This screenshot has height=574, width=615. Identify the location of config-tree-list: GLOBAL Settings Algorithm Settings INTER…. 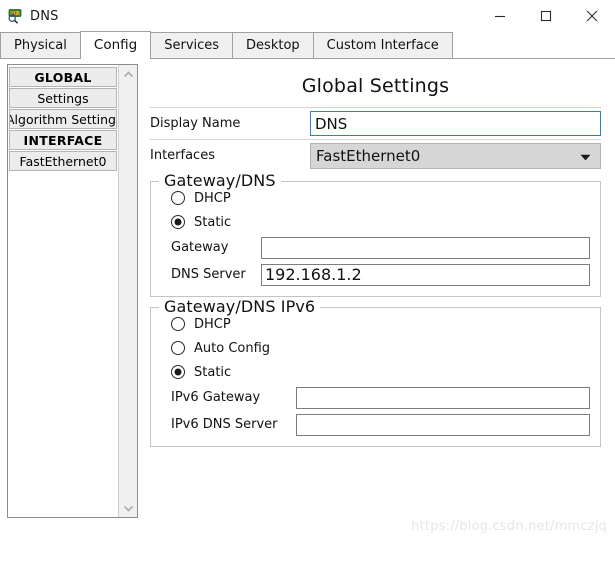
(63, 291).